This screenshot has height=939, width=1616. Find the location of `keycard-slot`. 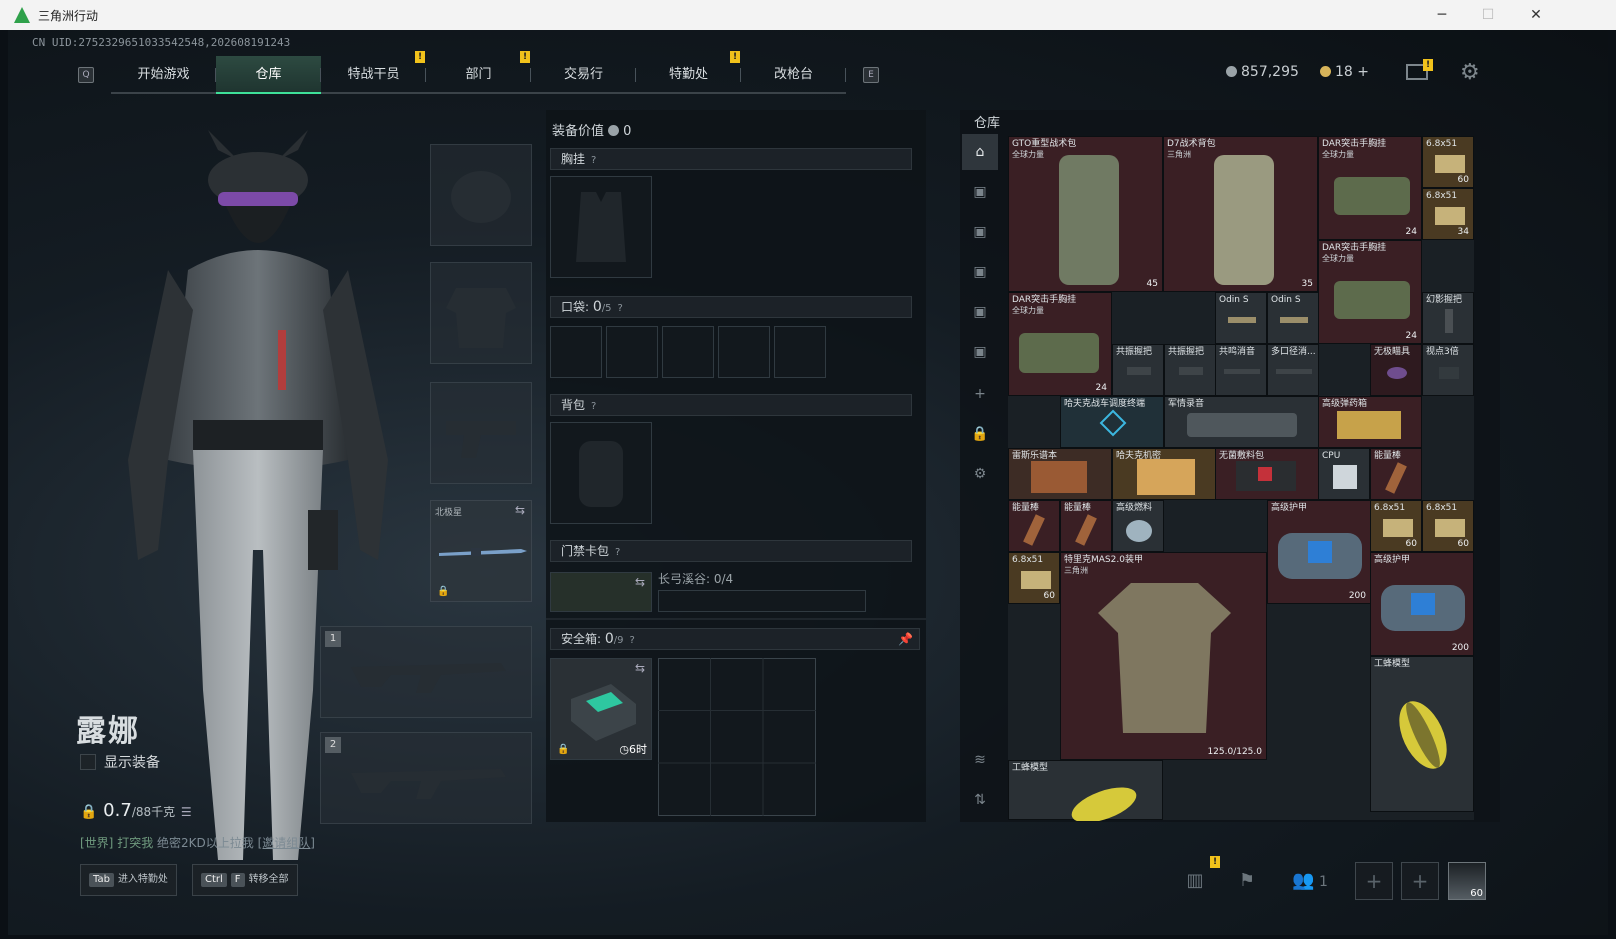

keycard-slot is located at coordinates (762, 601).